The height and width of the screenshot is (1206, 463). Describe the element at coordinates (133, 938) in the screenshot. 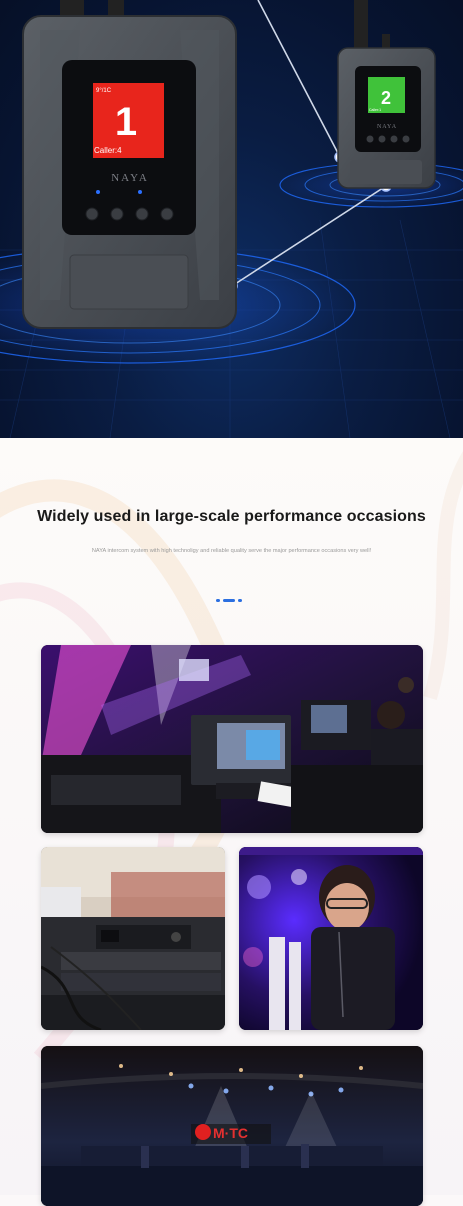

I see `photo-rack-equipment` at that location.